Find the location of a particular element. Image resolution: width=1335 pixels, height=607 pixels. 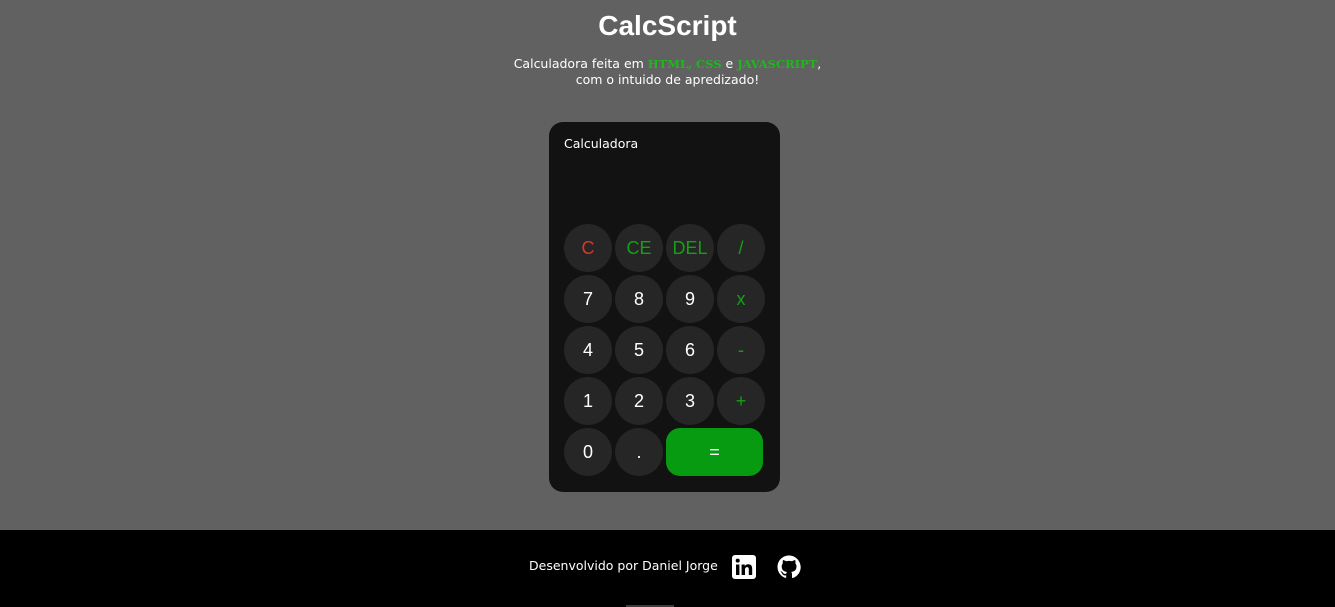

equals-button: = is located at coordinates (714, 452).